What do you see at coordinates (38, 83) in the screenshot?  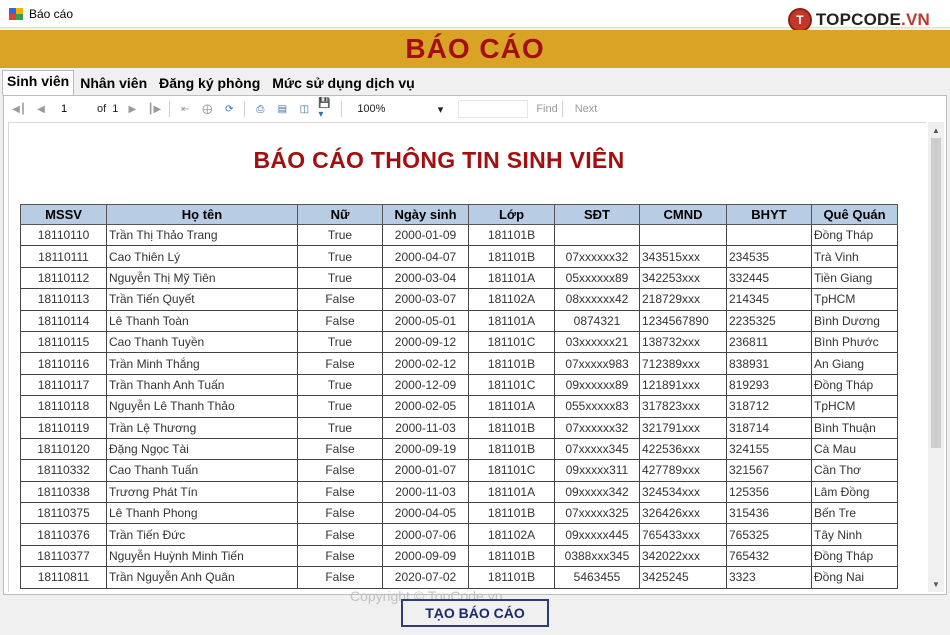 I see `tab-sinh-vien: Sinh viên` at bounding box center [38, 83].